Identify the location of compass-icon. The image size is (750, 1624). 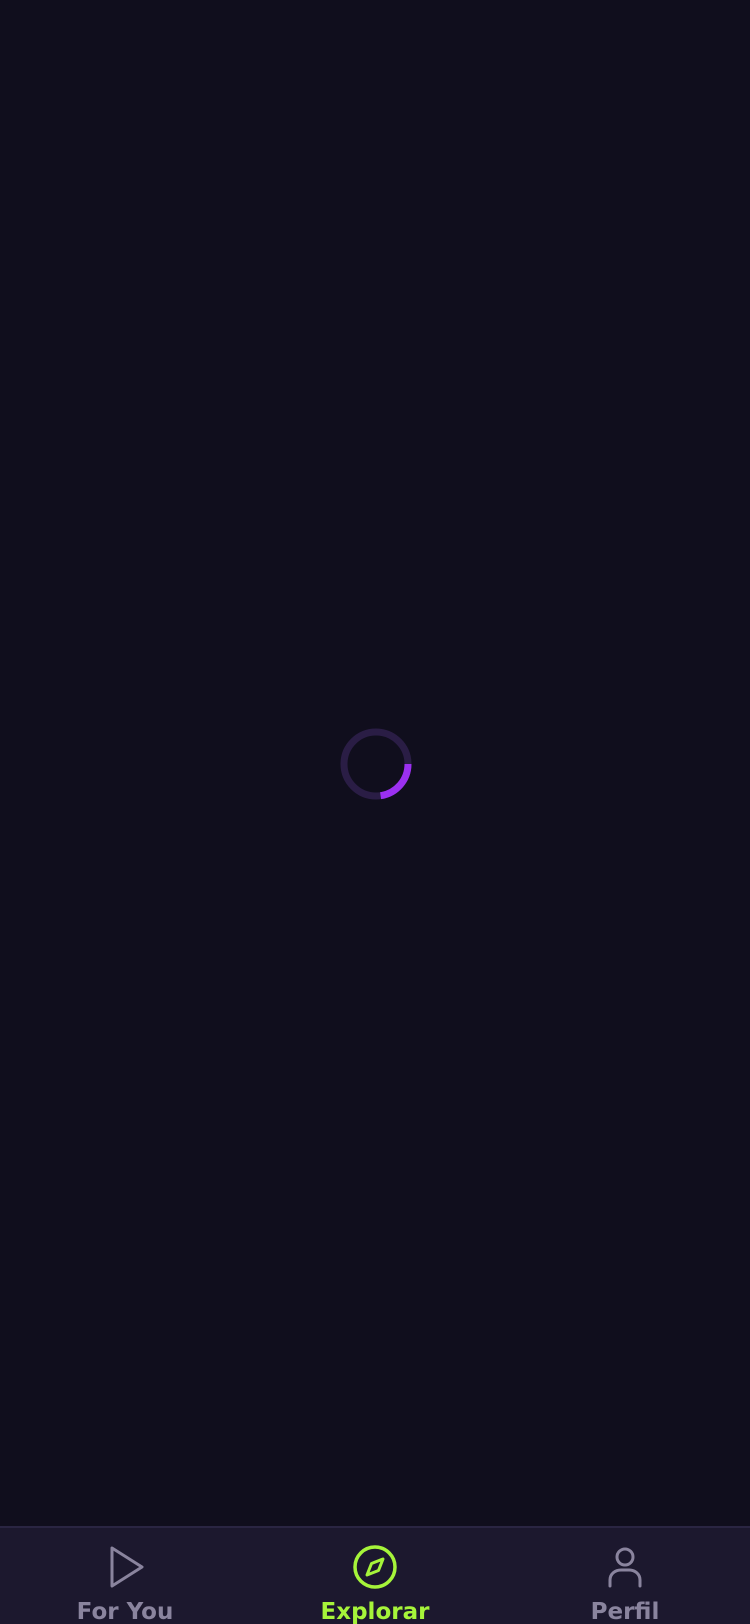
(375, 1567).